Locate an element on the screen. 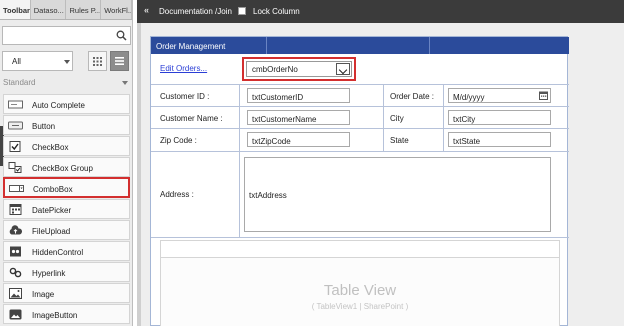 Image resolution: width=624 pixels, height=326 pixels. toolbox-item-label: Button is located at coordinates (44, 126).